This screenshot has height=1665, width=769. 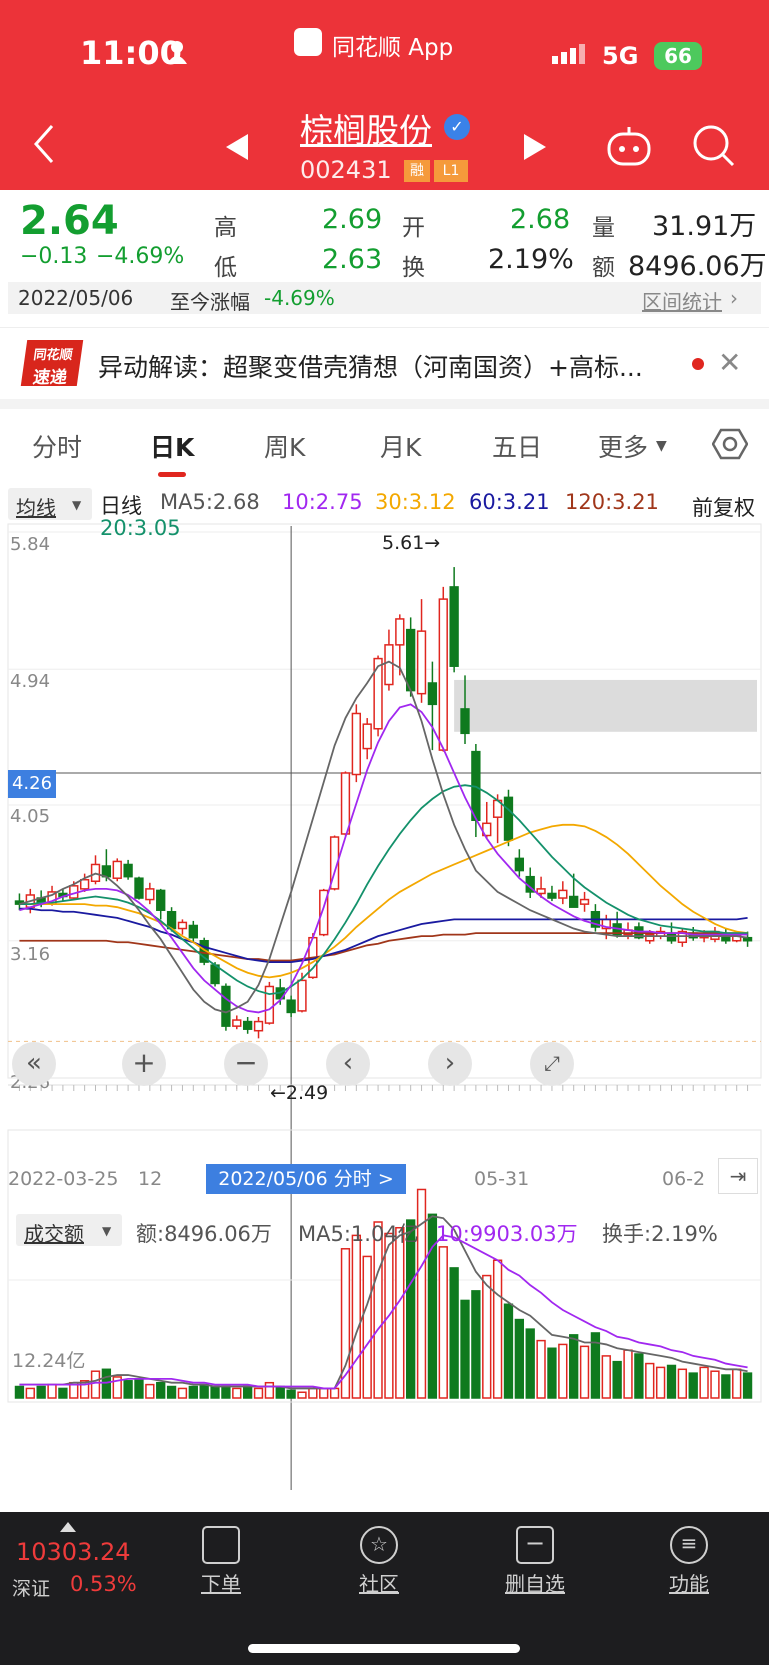 I want to click on zoom-in-button: +, so click(x=144, y=1064).